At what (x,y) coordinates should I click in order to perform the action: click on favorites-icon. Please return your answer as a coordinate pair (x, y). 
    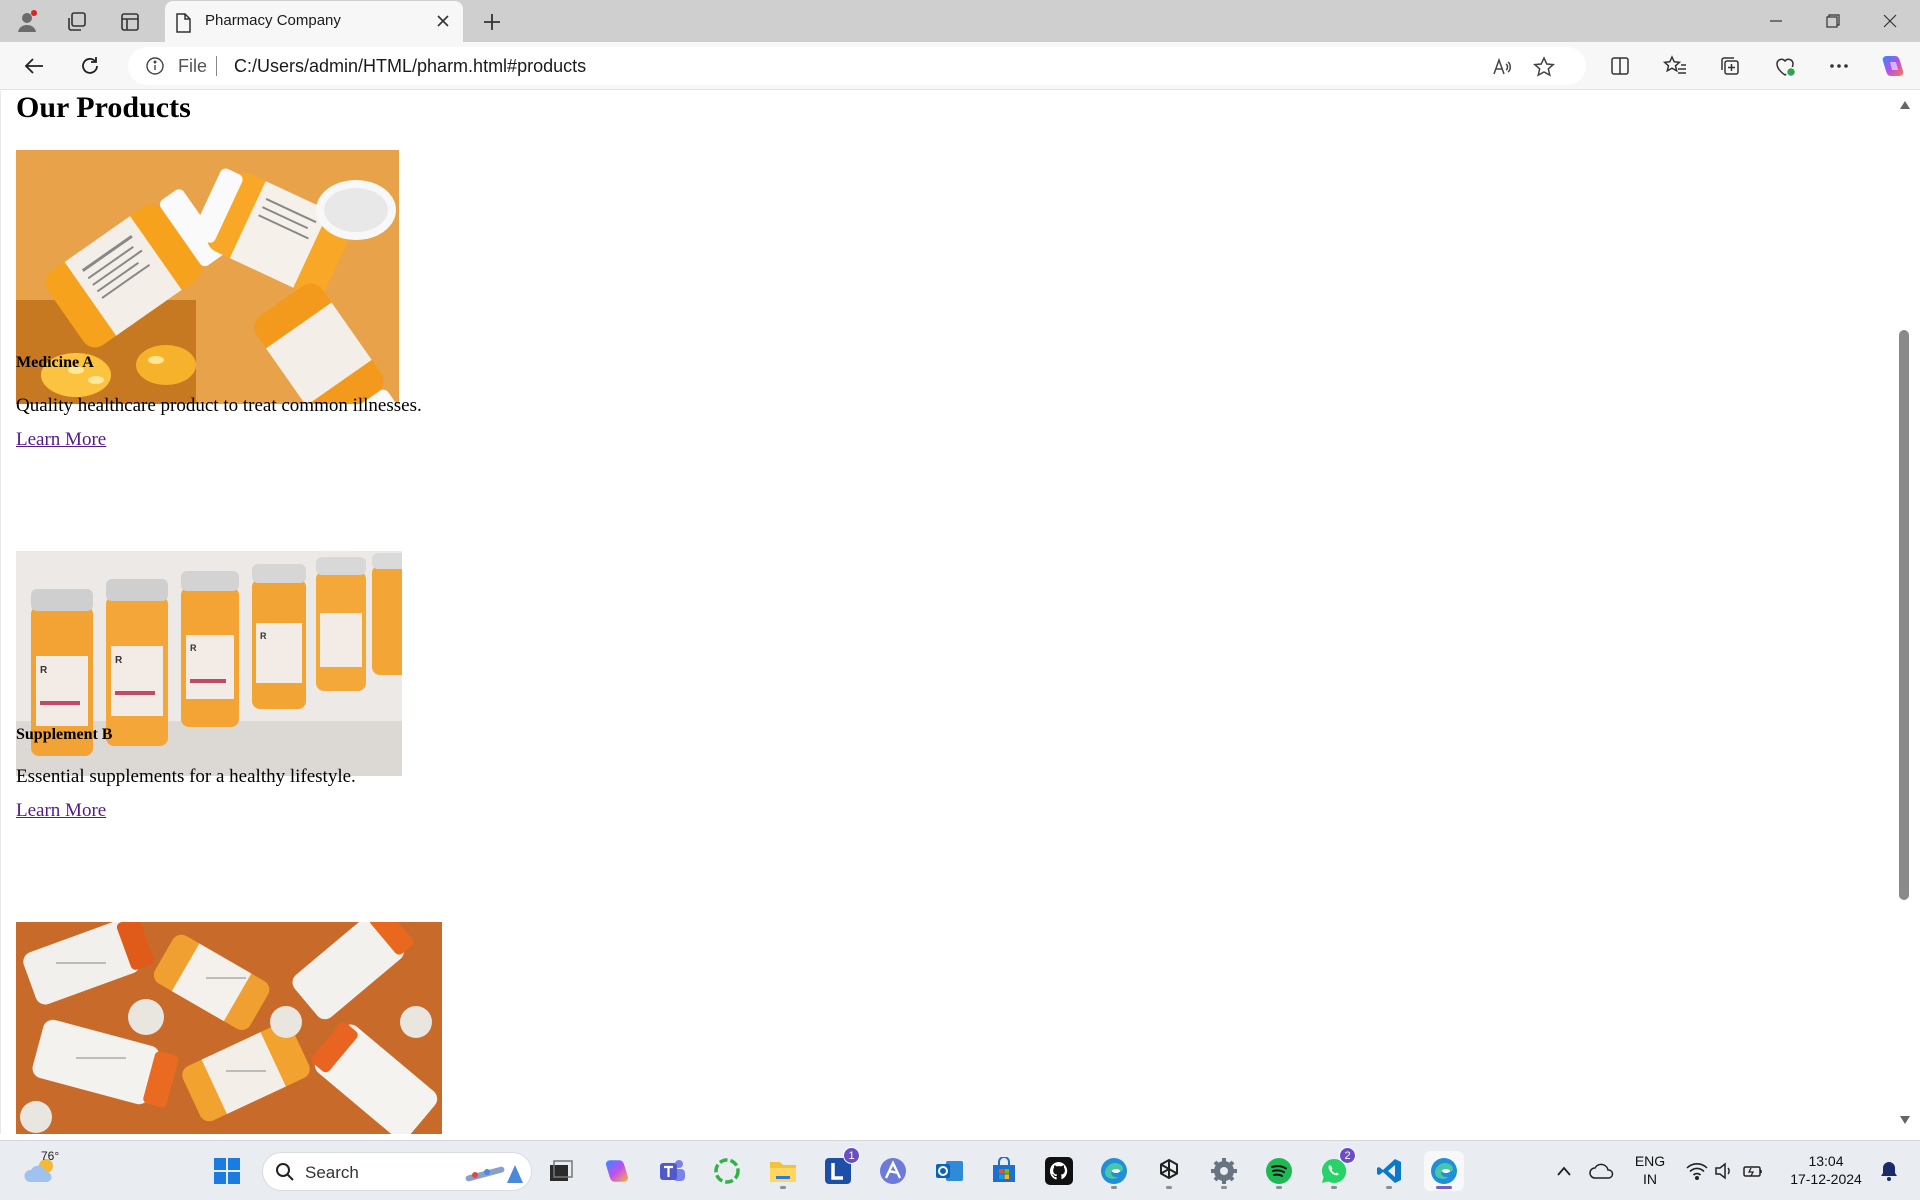
    Looking at the image, I should click on (1675, 66).